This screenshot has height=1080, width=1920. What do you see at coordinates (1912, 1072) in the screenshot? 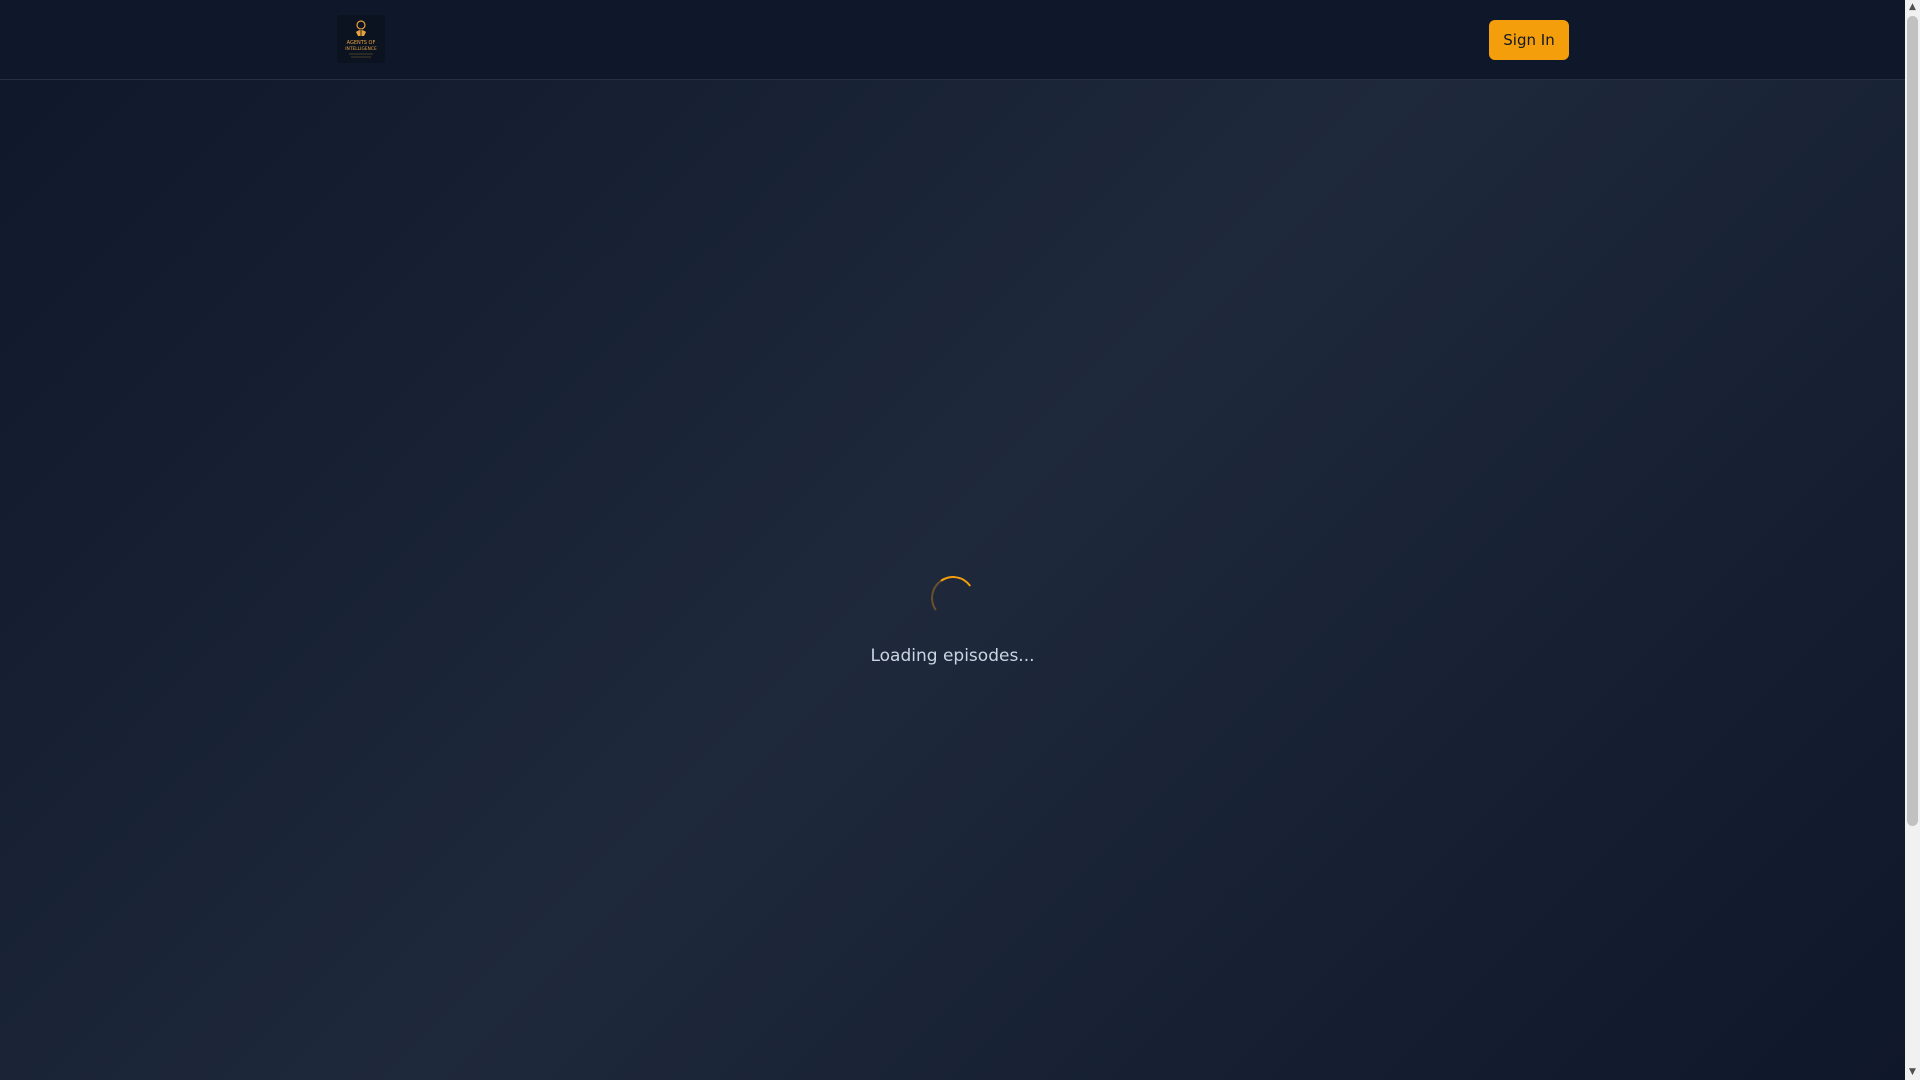
I see `scroll-down-arrow-icon: ▼` at bounding box center [1912, 1072].